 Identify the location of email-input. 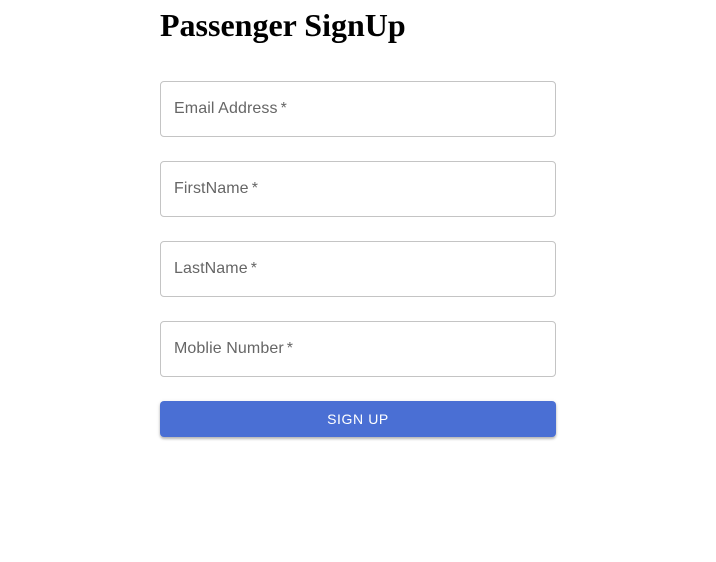
(358, 109).